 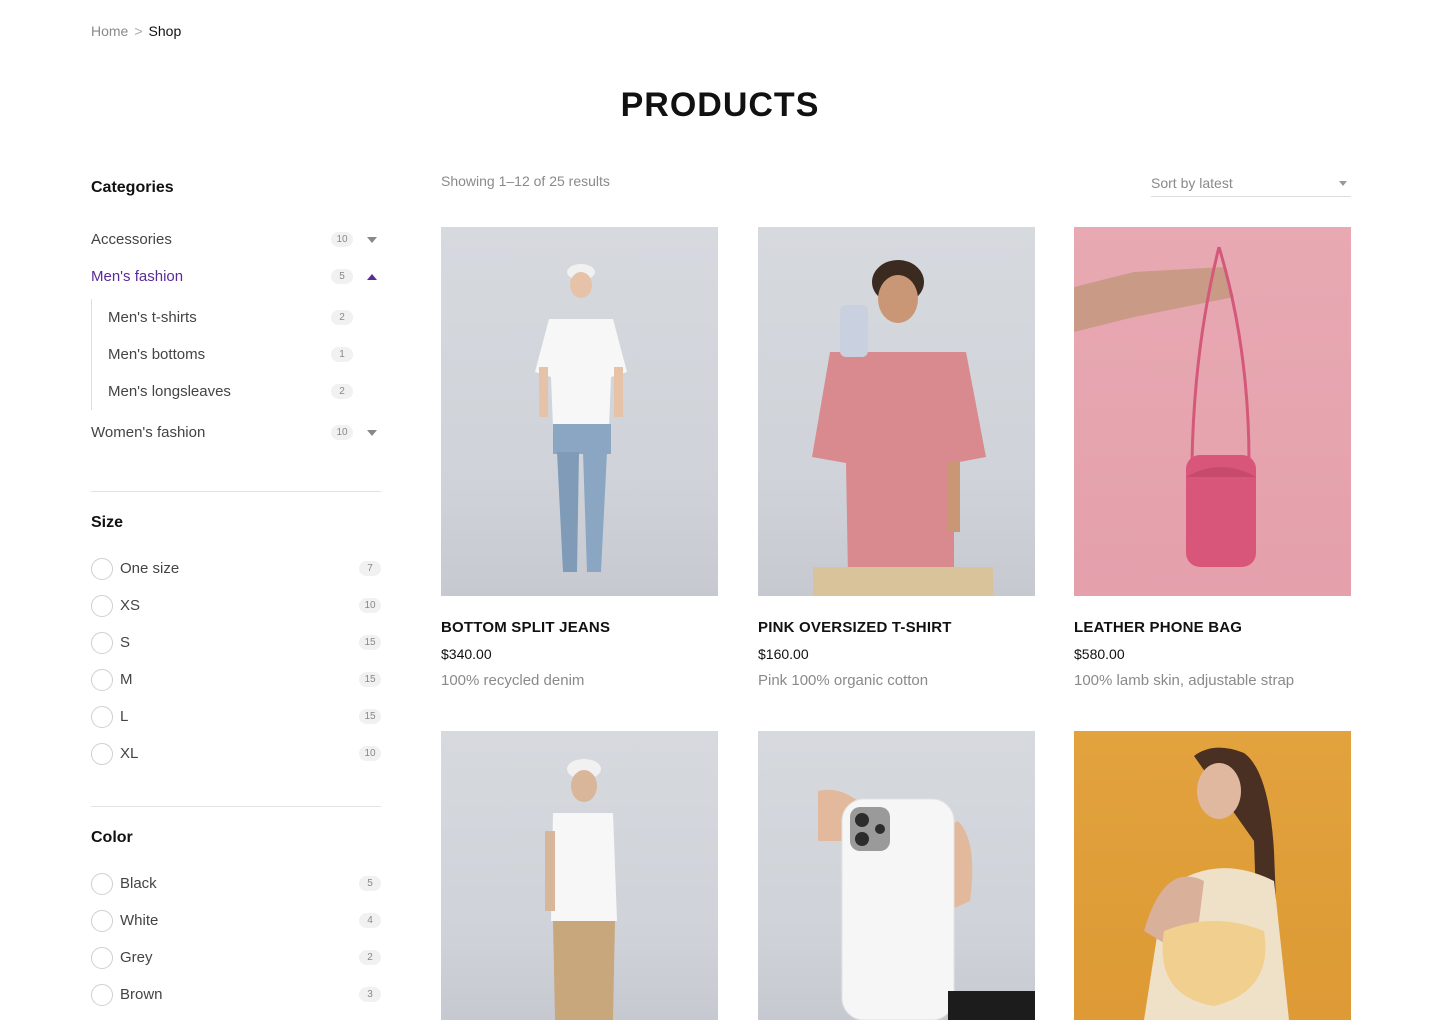 What do you see at coordinates (157, 354) in the screenshot?
I see `subcategory-label: Men's bottoms` at bounding box center [157, 354].